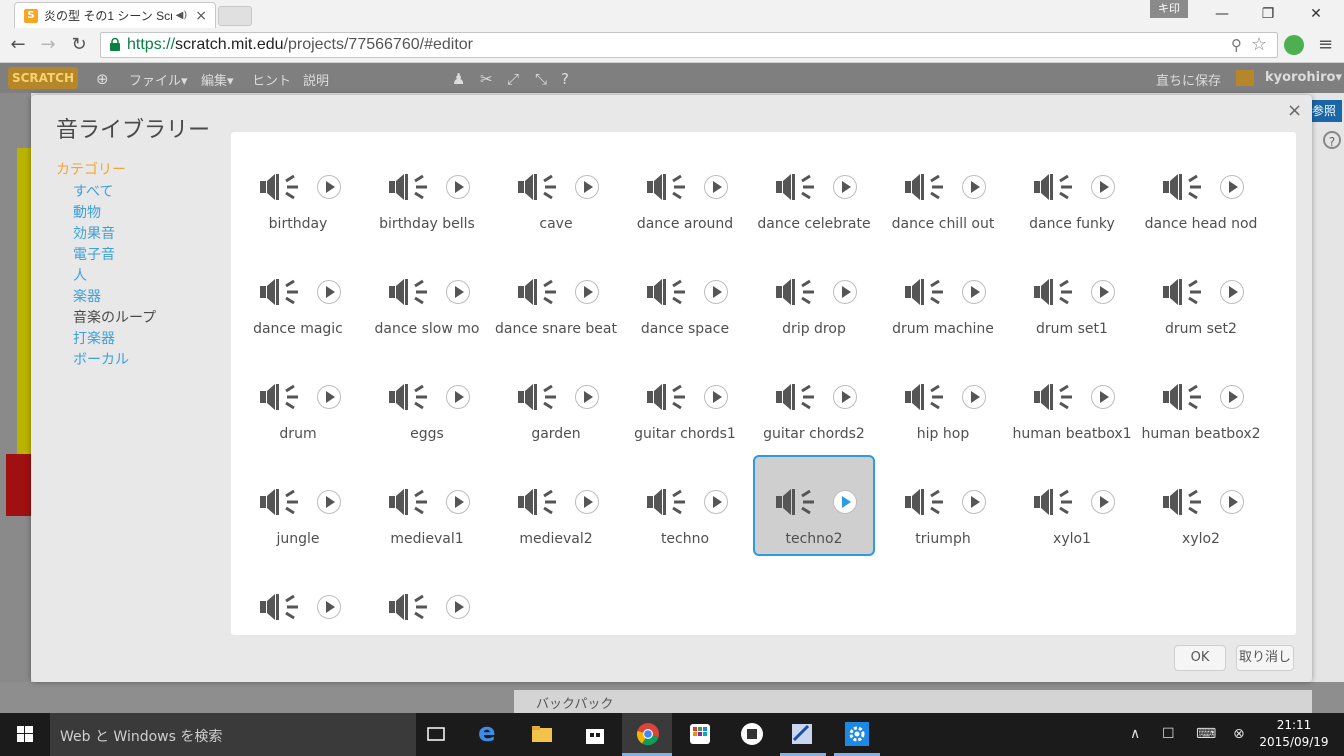 The width and height of the screenshot is (1344, 756). Describe the element at coordinates (437, 734) in the screenshot. I see `task-view-icon` at that location.